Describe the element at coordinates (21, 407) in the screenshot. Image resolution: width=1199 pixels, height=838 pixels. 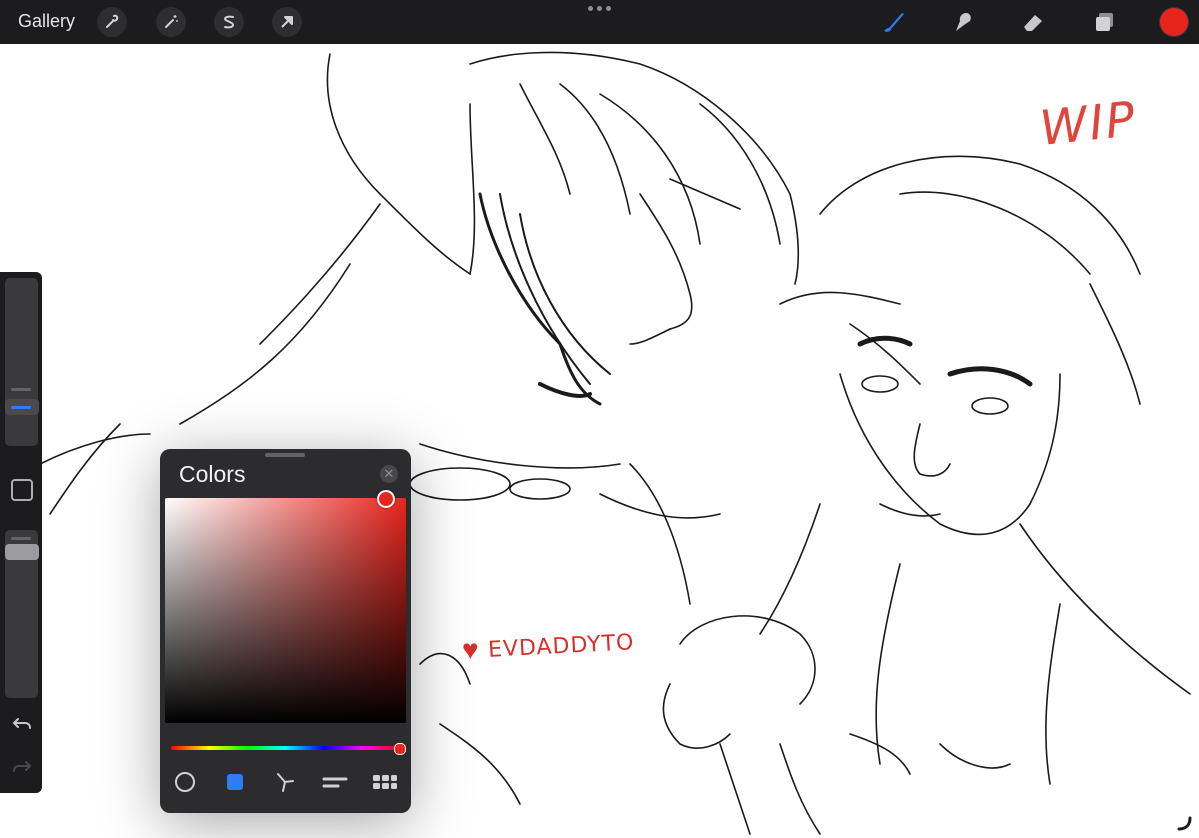
I see `brush-size-indicator` at that location.